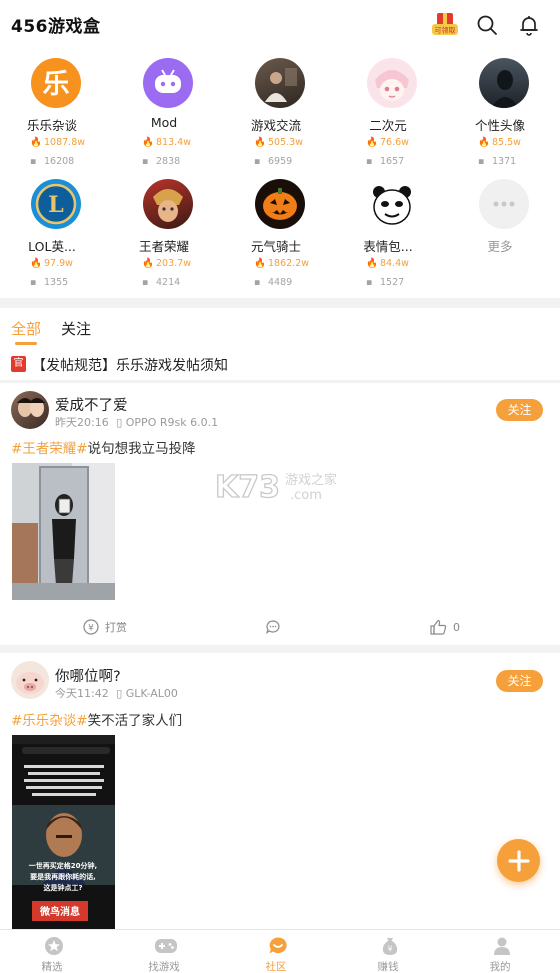 The height and width of the screenshot is (973, 560). I want to click on category-item: 个性头像 🔥 85.5w ▪ 1371, so click(504, 112).